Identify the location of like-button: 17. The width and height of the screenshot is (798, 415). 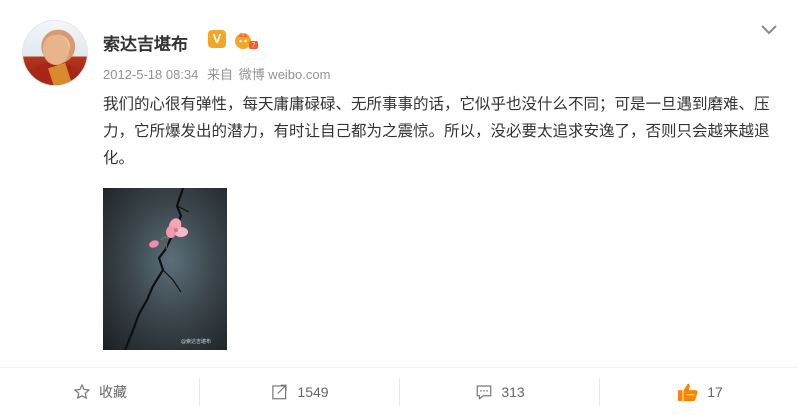
(699, 391).